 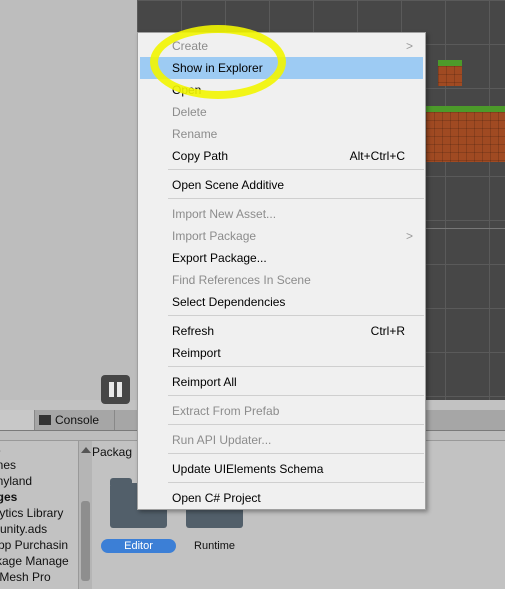 What do you see at coordinates (195, 134) in the screenshot?
I see `menu-item-label: Rename` at bounding box center [195, 134].